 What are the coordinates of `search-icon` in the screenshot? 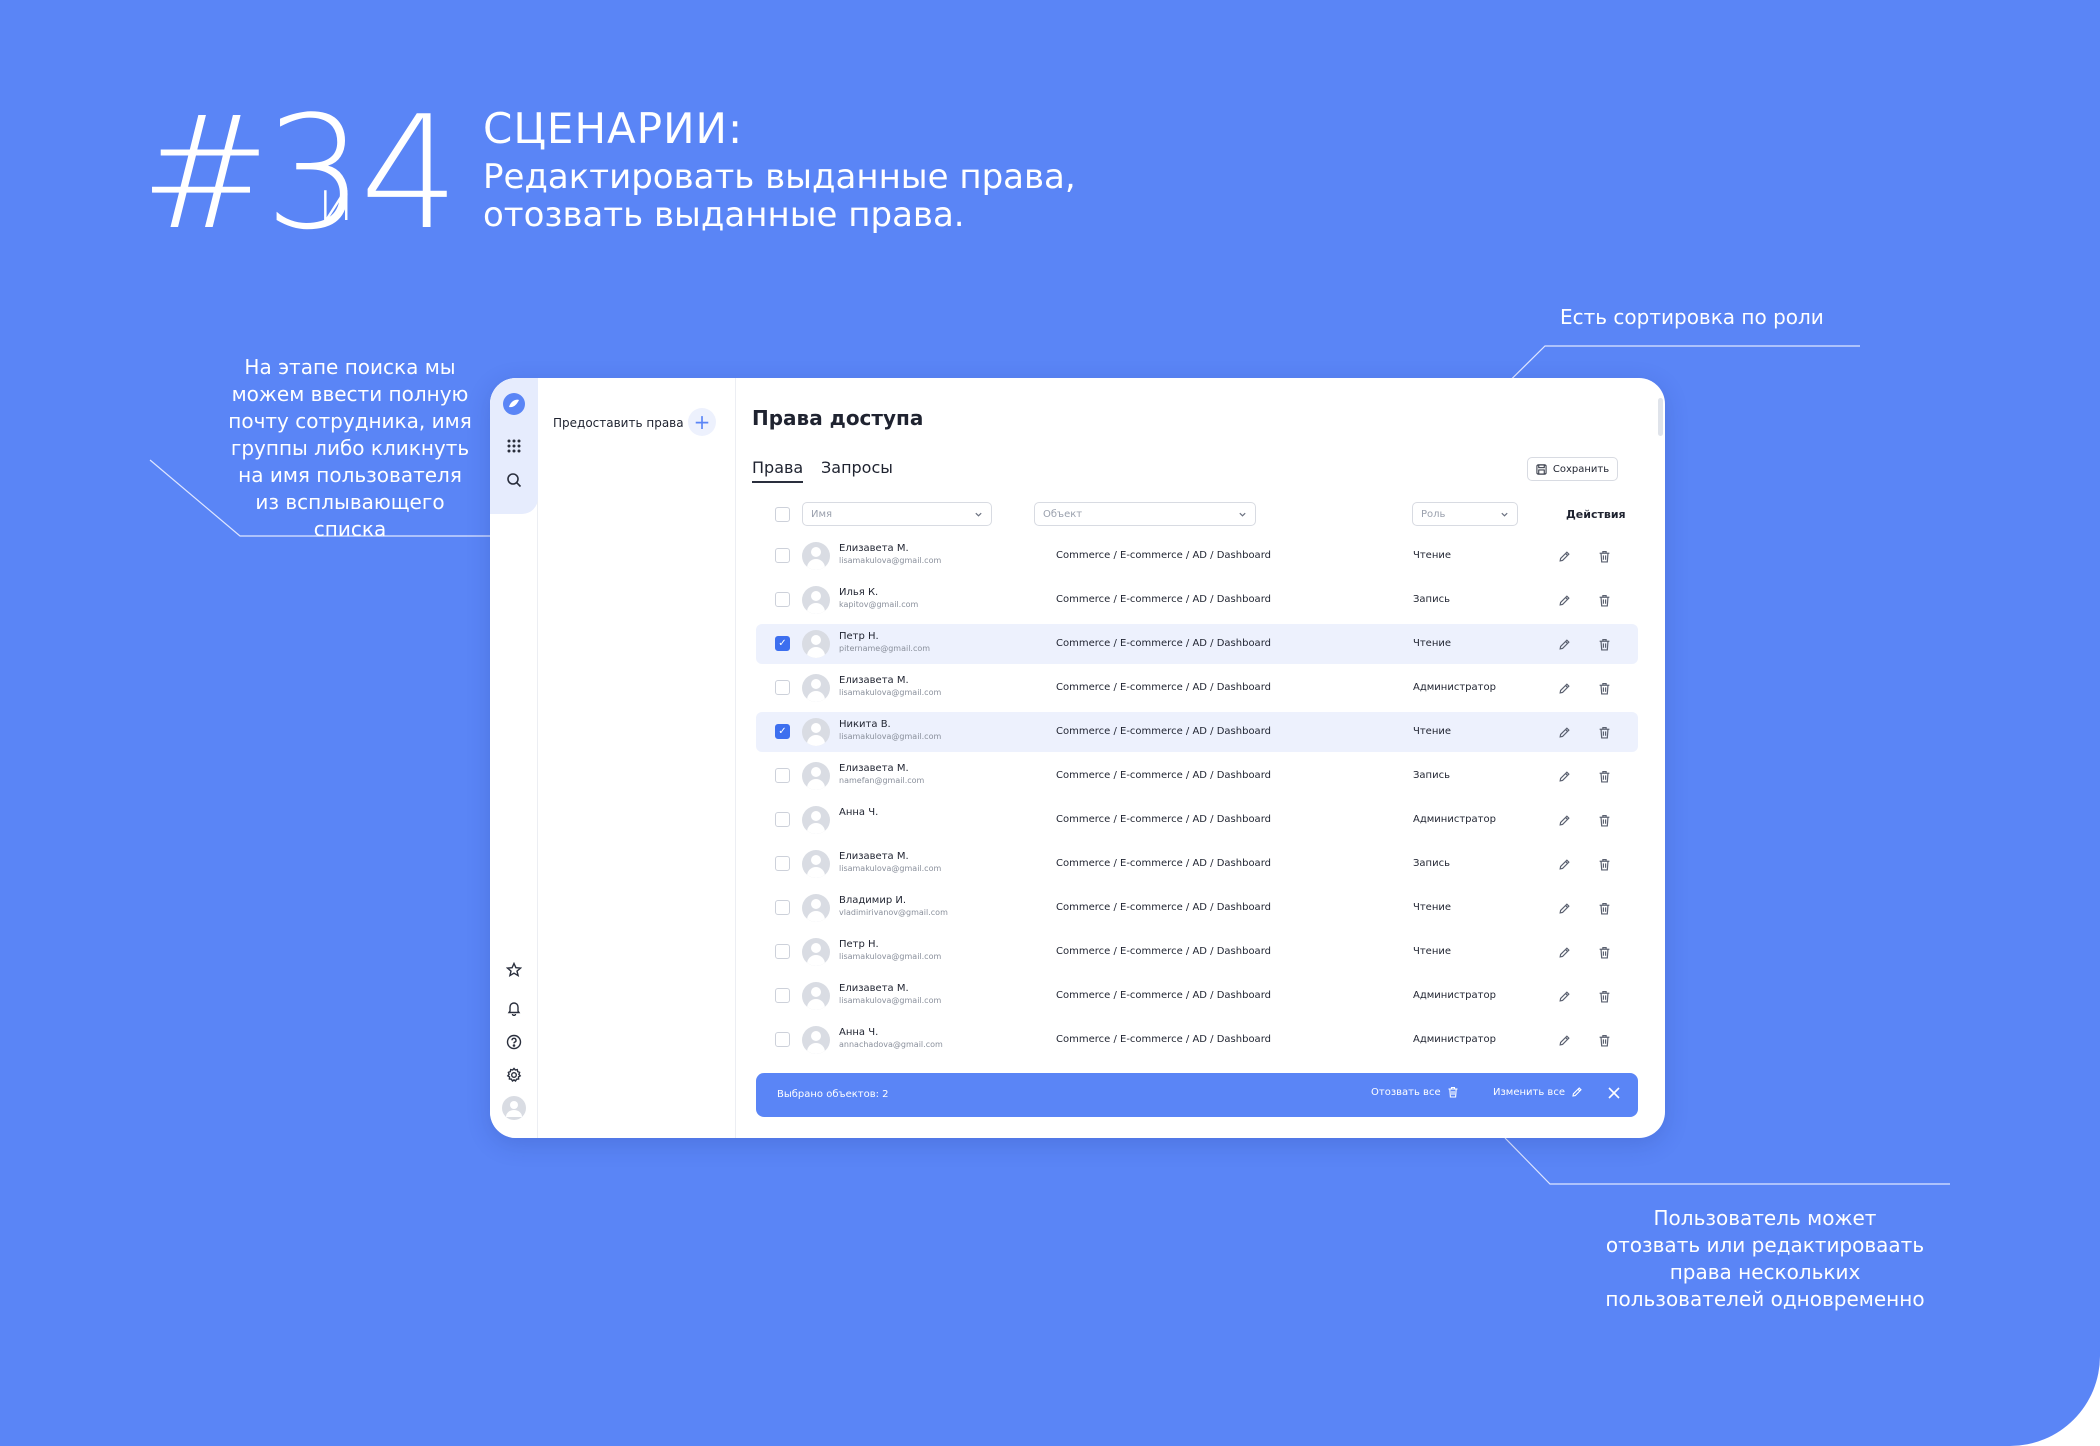 It's located at (514, 480).